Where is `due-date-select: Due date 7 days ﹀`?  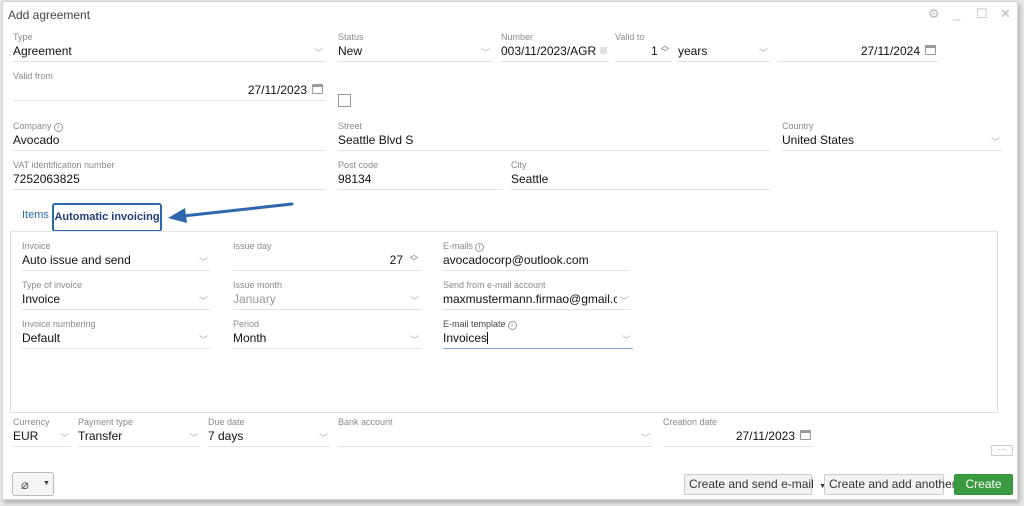 due-date-select: Due date 7 days ﹀ is located at coordinates (269, 432).